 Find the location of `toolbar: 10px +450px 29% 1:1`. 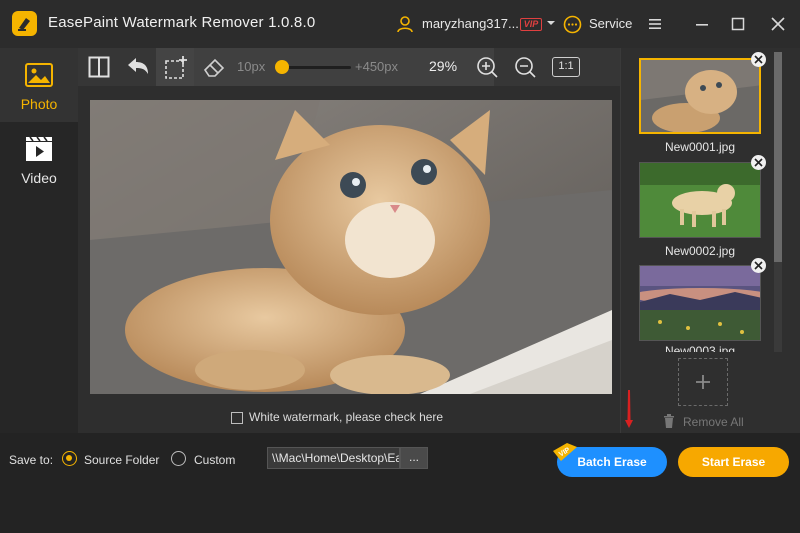

toolbar: 10px +450px 29% 1:1 is located at coordinates (349, 67).